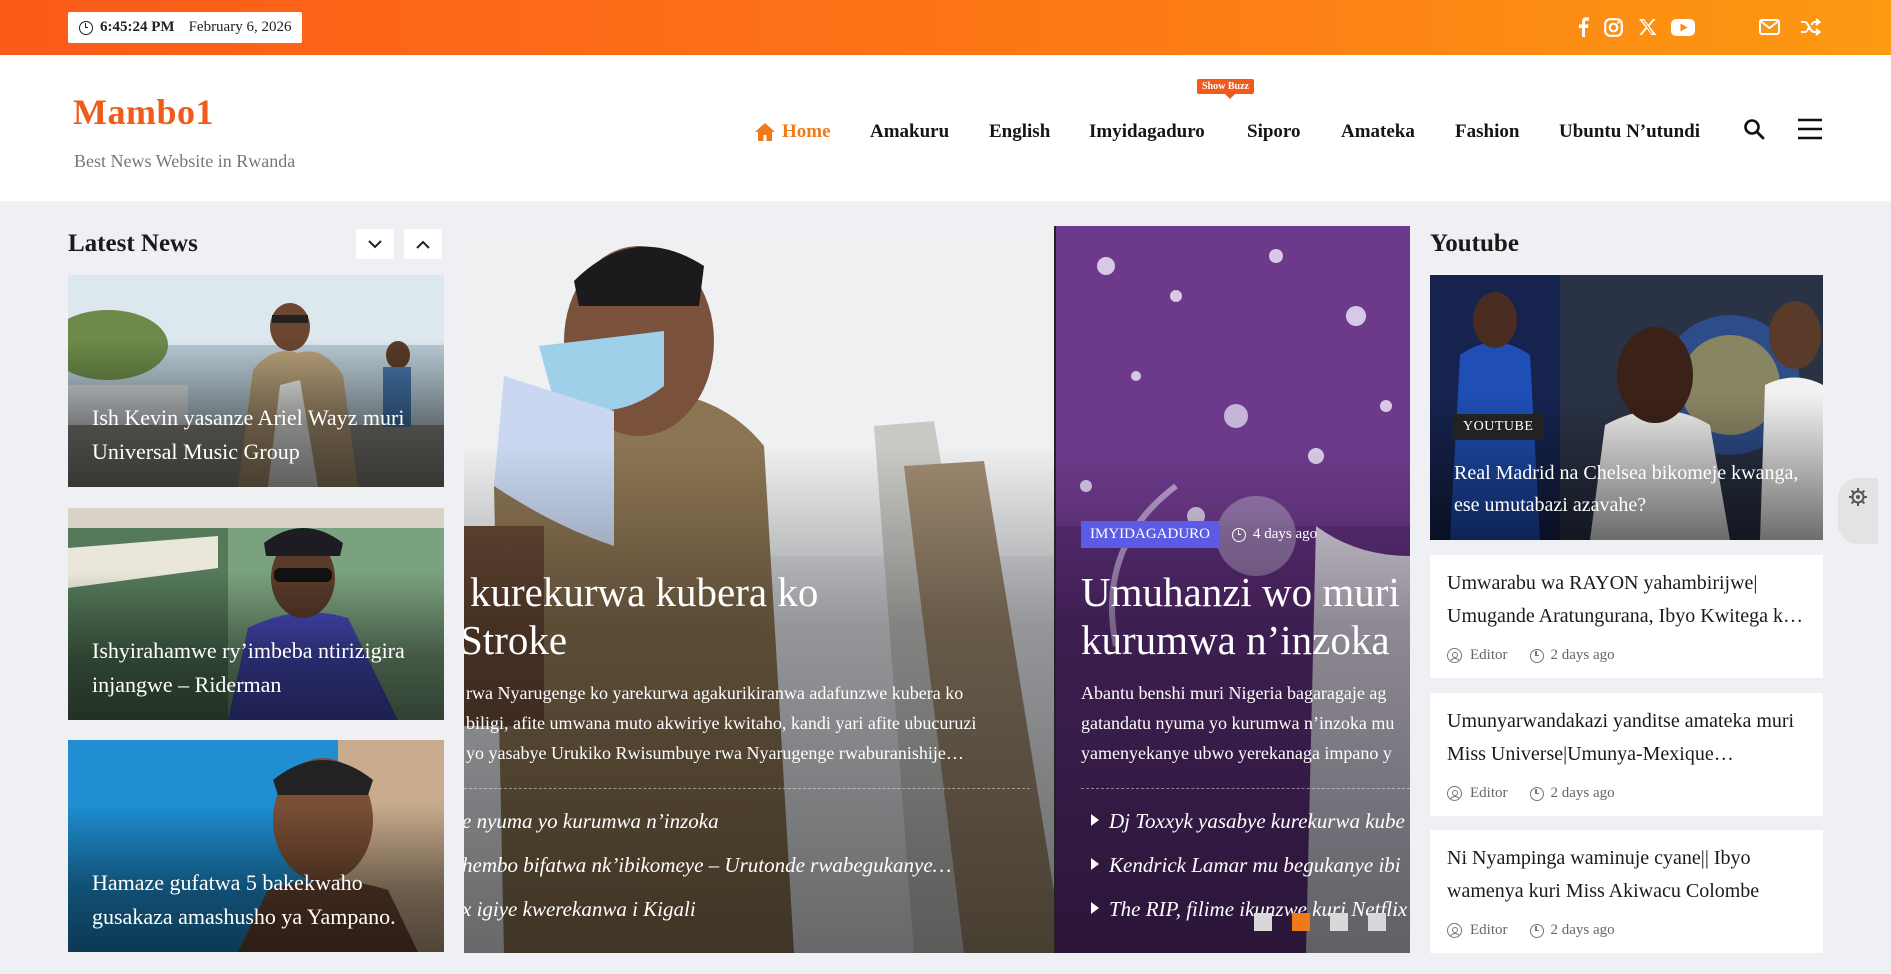  What do you see at coordinates (591, 821) in the screenshot?
I see `related-link: e nyuma yo kurumwa n’inzoka` at bounding box center [591, 821].